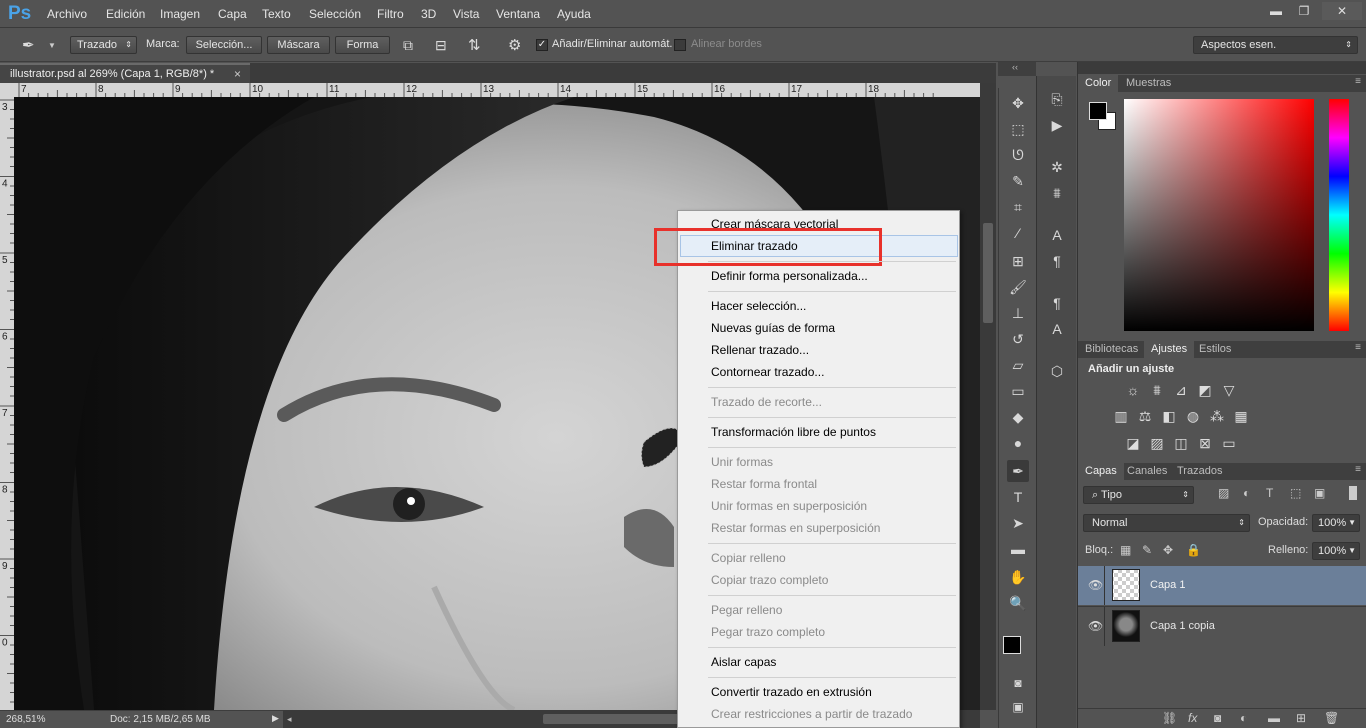  What do you see at coordinates (1217, 718) in the screenshot?
I see `layer-mask-icon: ◙` at bounding box center [1217, 718].